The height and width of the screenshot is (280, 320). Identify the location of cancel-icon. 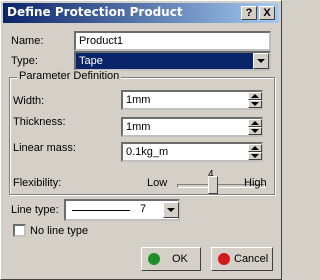
(224, 259).